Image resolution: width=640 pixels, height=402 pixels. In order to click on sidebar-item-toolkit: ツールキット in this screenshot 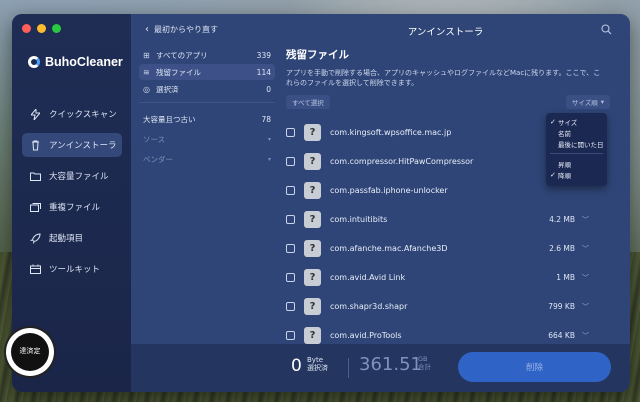, I will do `click(72, 269)`.